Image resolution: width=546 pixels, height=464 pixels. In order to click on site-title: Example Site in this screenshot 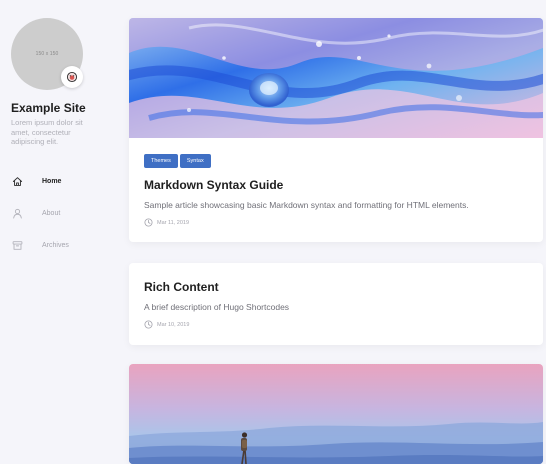, I will do `click(48, 108)`.